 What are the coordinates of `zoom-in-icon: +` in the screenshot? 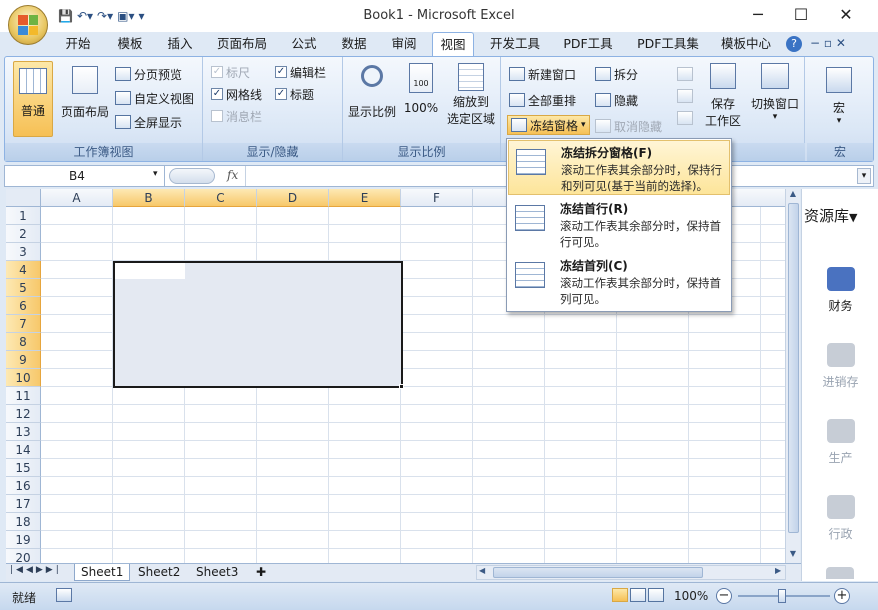 It's located at (842, 596).